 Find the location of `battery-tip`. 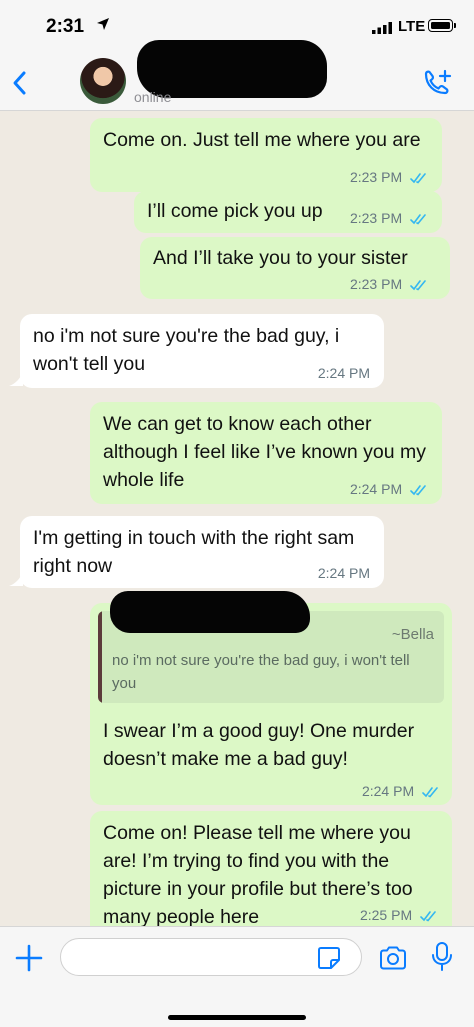

battery-tip is located at coordinates (455, 25).